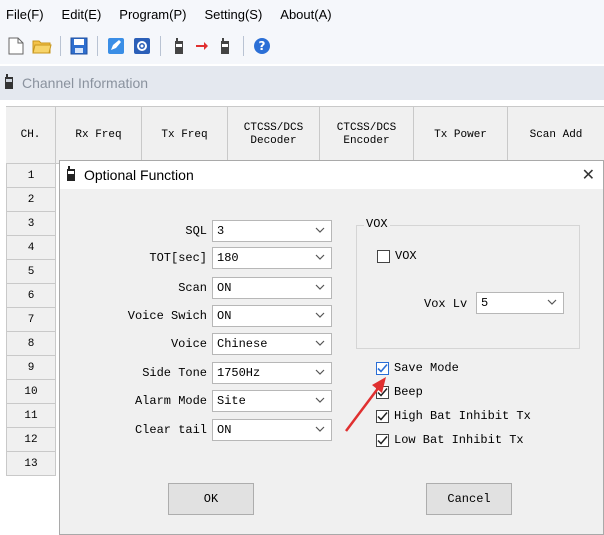  Describe the element at coordinates (170, 401) in the screenshot. I see `alarm-mode-label: Alarm Mode` at that location.